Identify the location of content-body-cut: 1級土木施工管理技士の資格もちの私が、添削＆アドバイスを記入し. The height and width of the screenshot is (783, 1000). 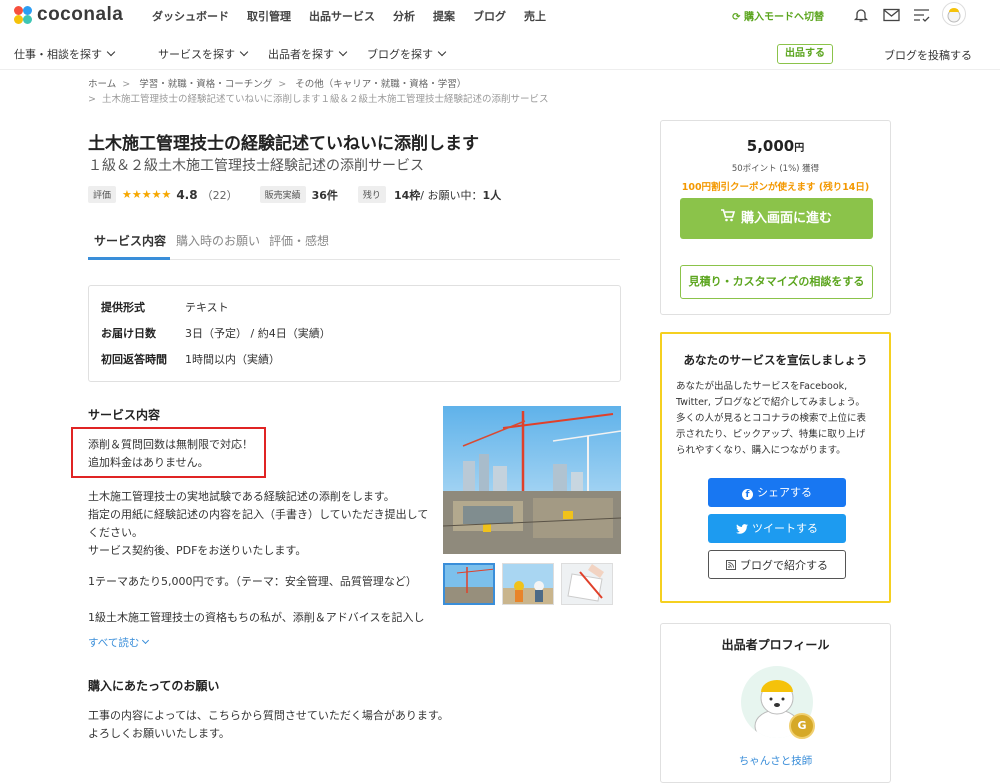
(256, 617).